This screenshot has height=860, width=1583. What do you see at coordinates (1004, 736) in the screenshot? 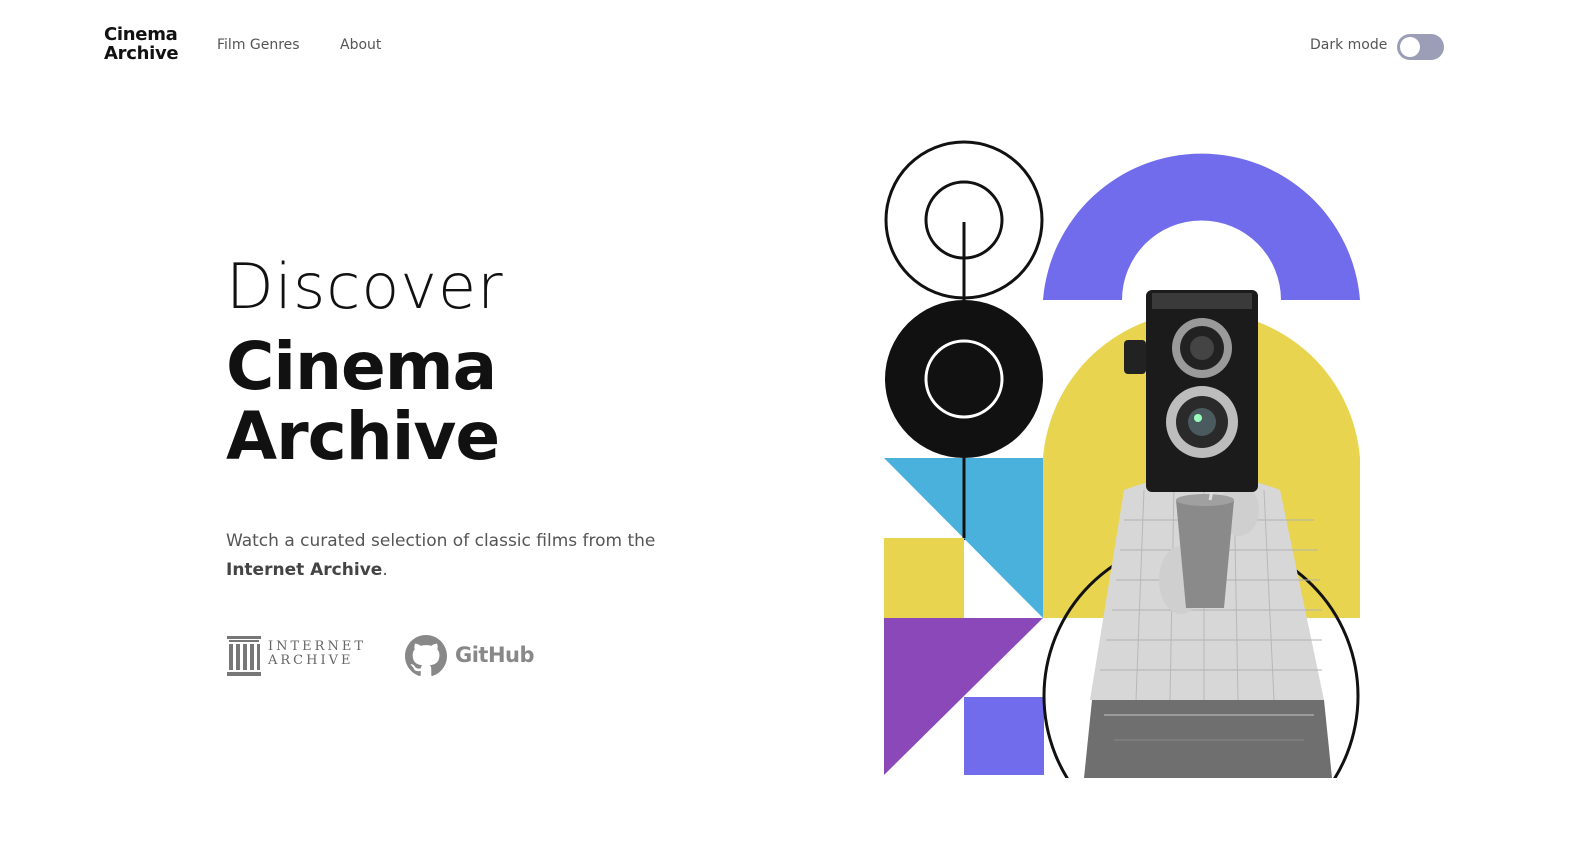
I see `purple-square-shape` at bounding box center [1004, 736].